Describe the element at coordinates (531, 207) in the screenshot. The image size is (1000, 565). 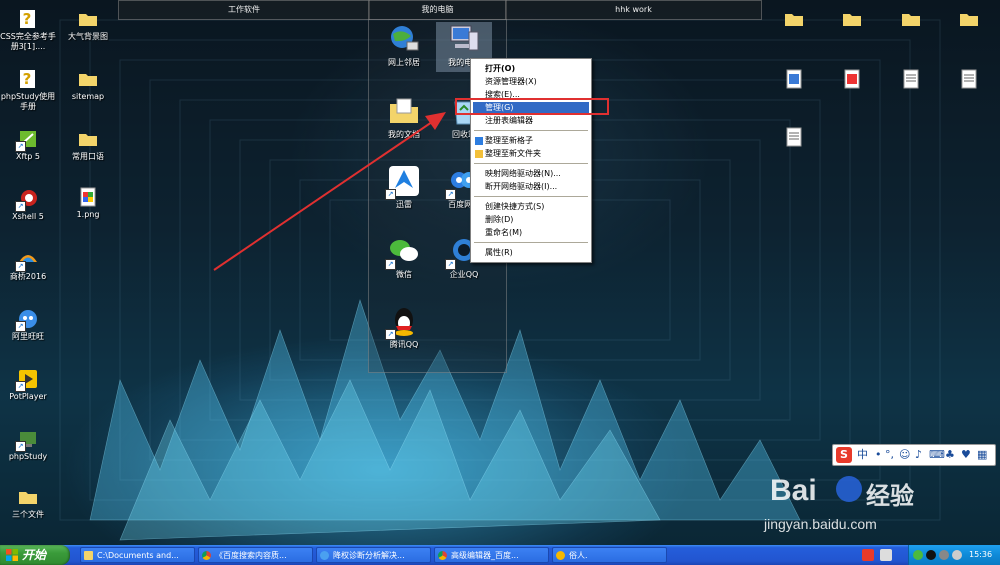
I see `menu-item-create-shortcut: 创建快捷方式(S)` at that location.